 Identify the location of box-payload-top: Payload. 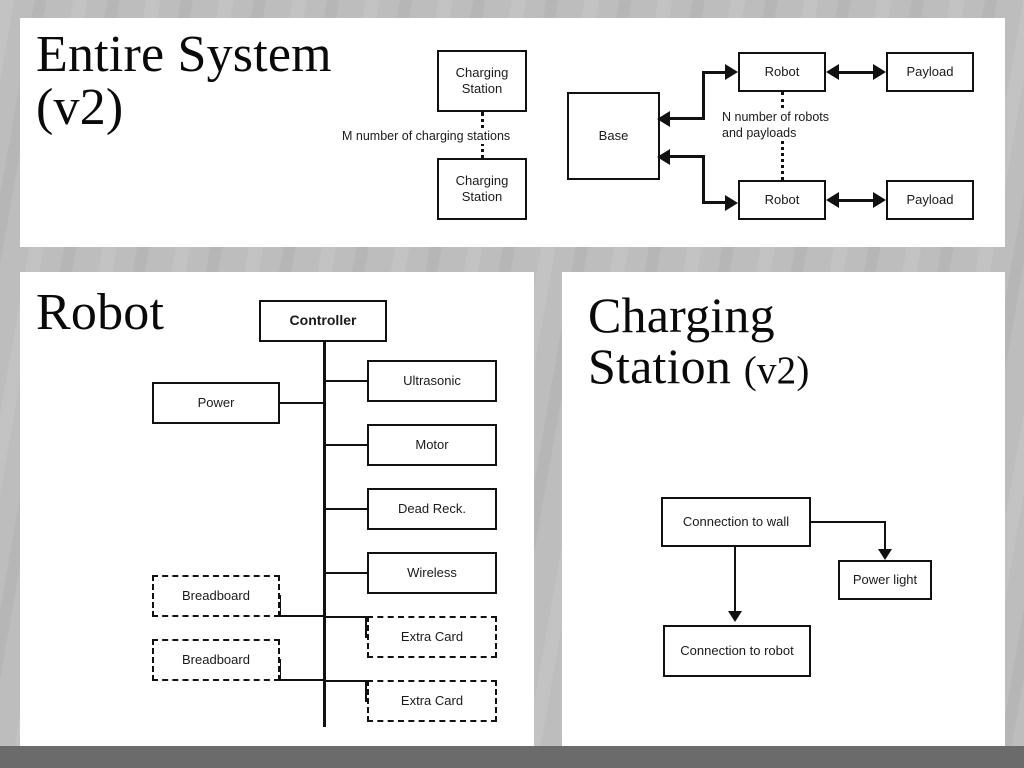
(930, 72).